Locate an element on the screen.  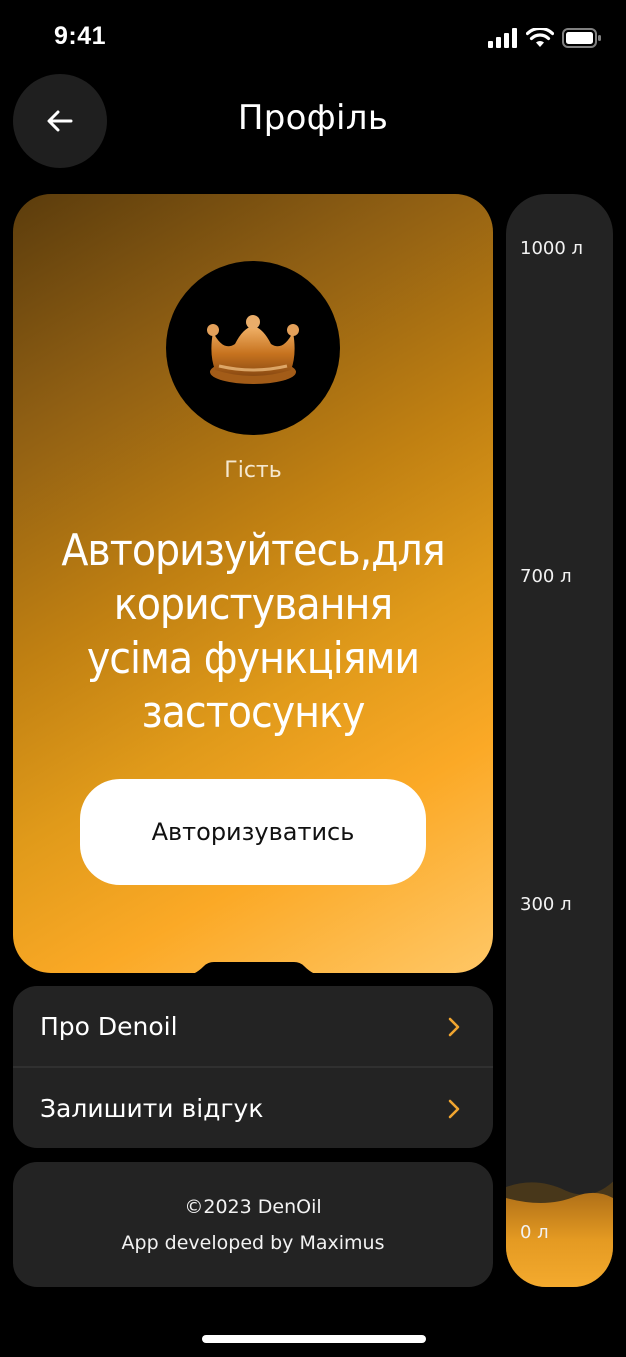
auth-prompt-line: користування is located at coordinates (253, 604).